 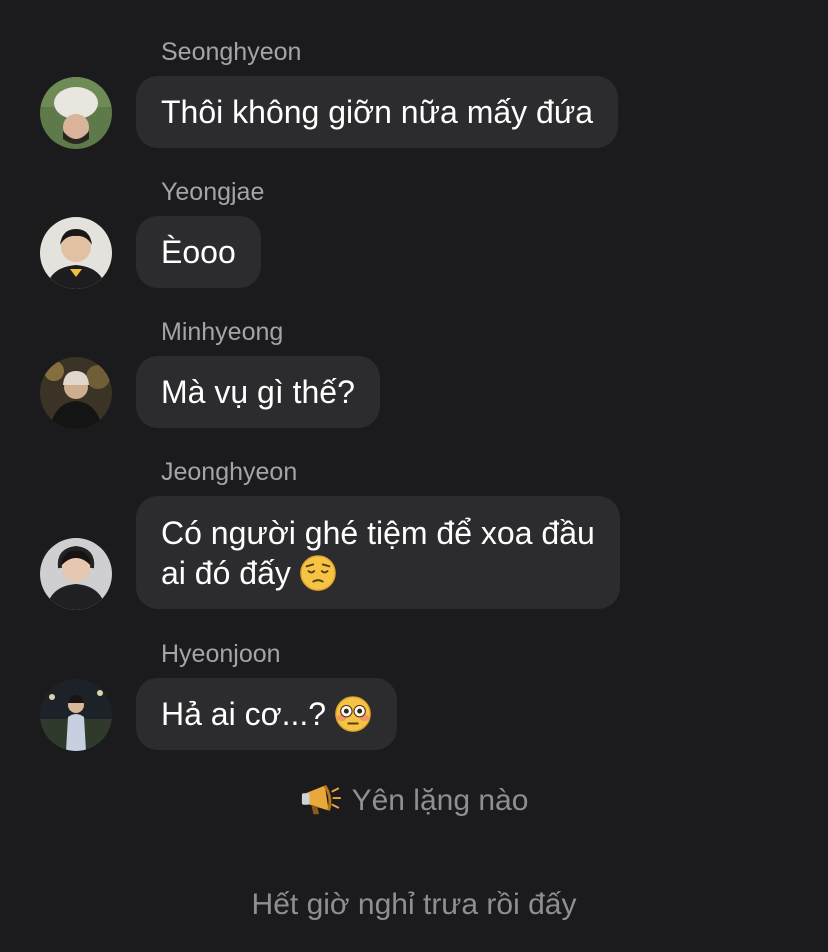 I want to click on person-with-headphones-avatar, so click(x=76, y=574).